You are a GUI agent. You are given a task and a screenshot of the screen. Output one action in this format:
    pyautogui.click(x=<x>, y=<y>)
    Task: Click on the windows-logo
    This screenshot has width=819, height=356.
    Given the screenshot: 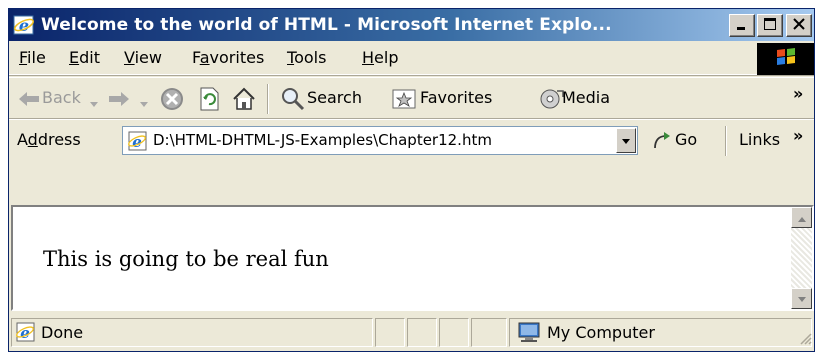 What is the action you would take?
    pyautogui.click(x=785, y=59)
    